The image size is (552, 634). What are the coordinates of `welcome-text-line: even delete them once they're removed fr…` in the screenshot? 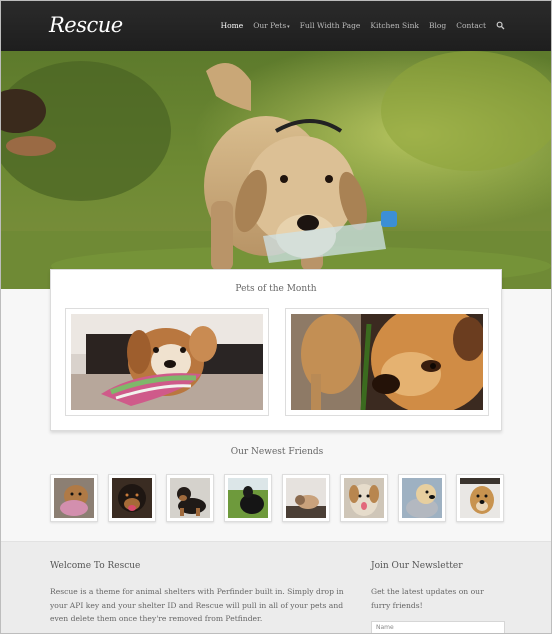 It's located at (156, 618).